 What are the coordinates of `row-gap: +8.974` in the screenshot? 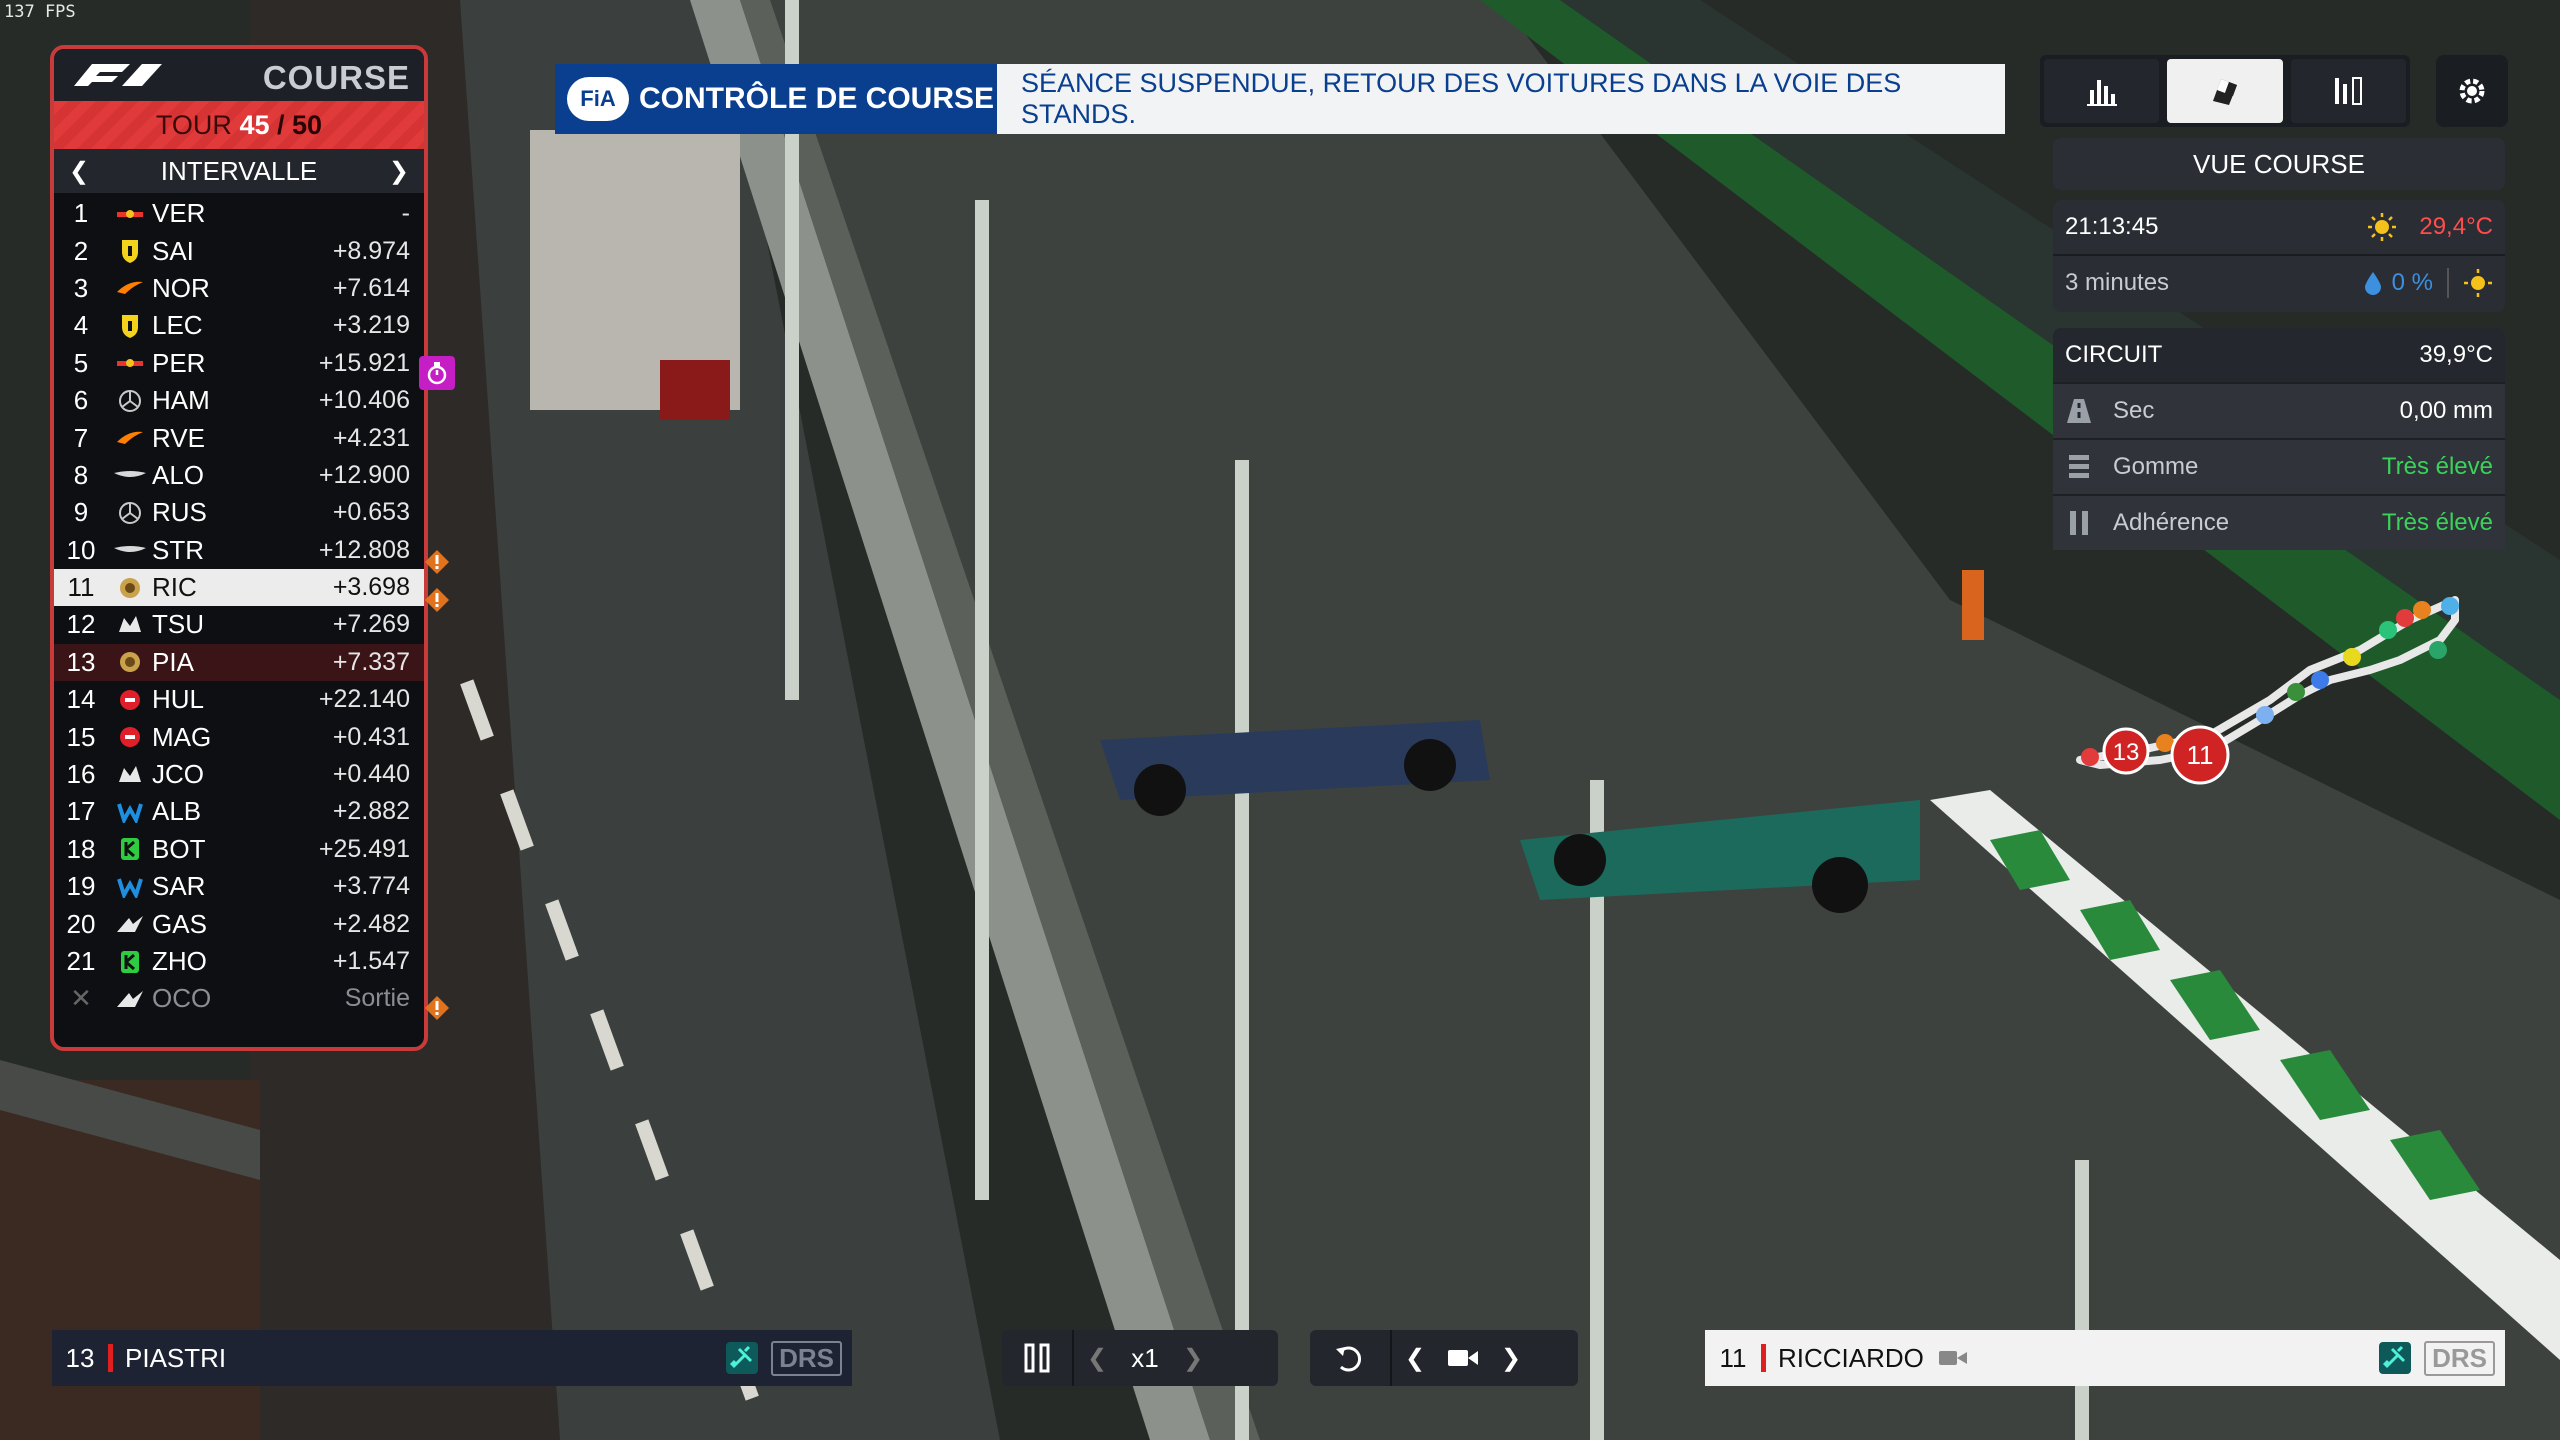 It's located at (371, 250).